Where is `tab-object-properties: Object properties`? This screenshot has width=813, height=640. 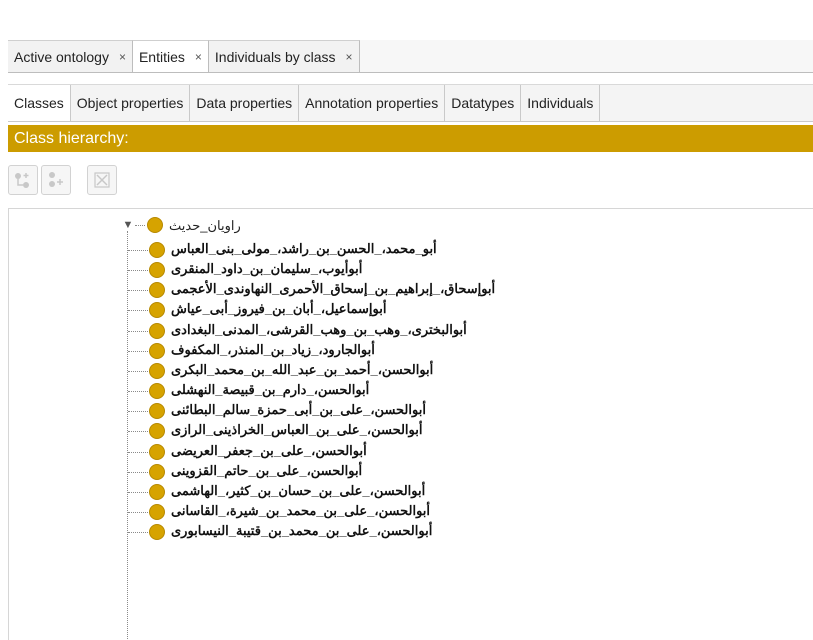 tab-object-properties: Object properties is located at coordinates (130, 103).